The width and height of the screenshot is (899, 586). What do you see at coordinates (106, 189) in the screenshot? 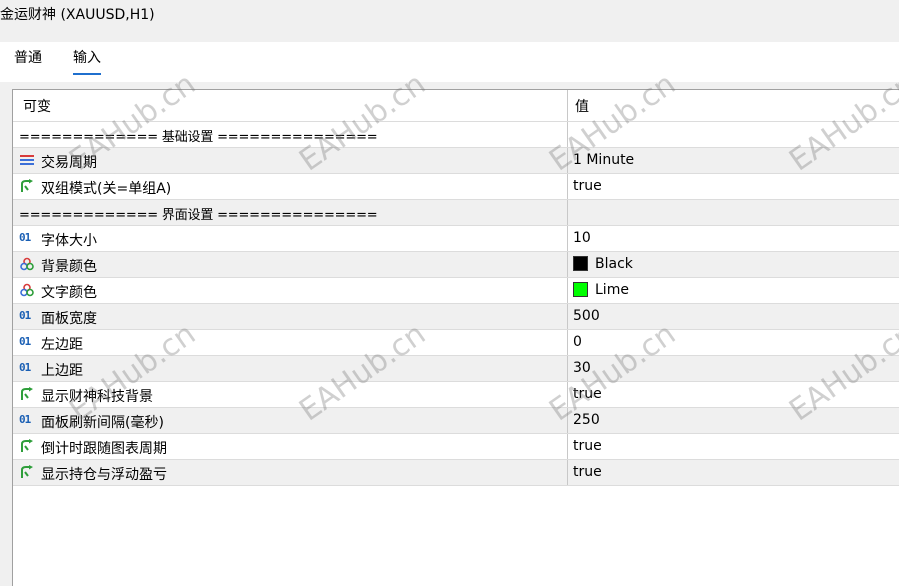
I see `param-label: 双组模式(关=单组A)` at bounding box center [106, 189].